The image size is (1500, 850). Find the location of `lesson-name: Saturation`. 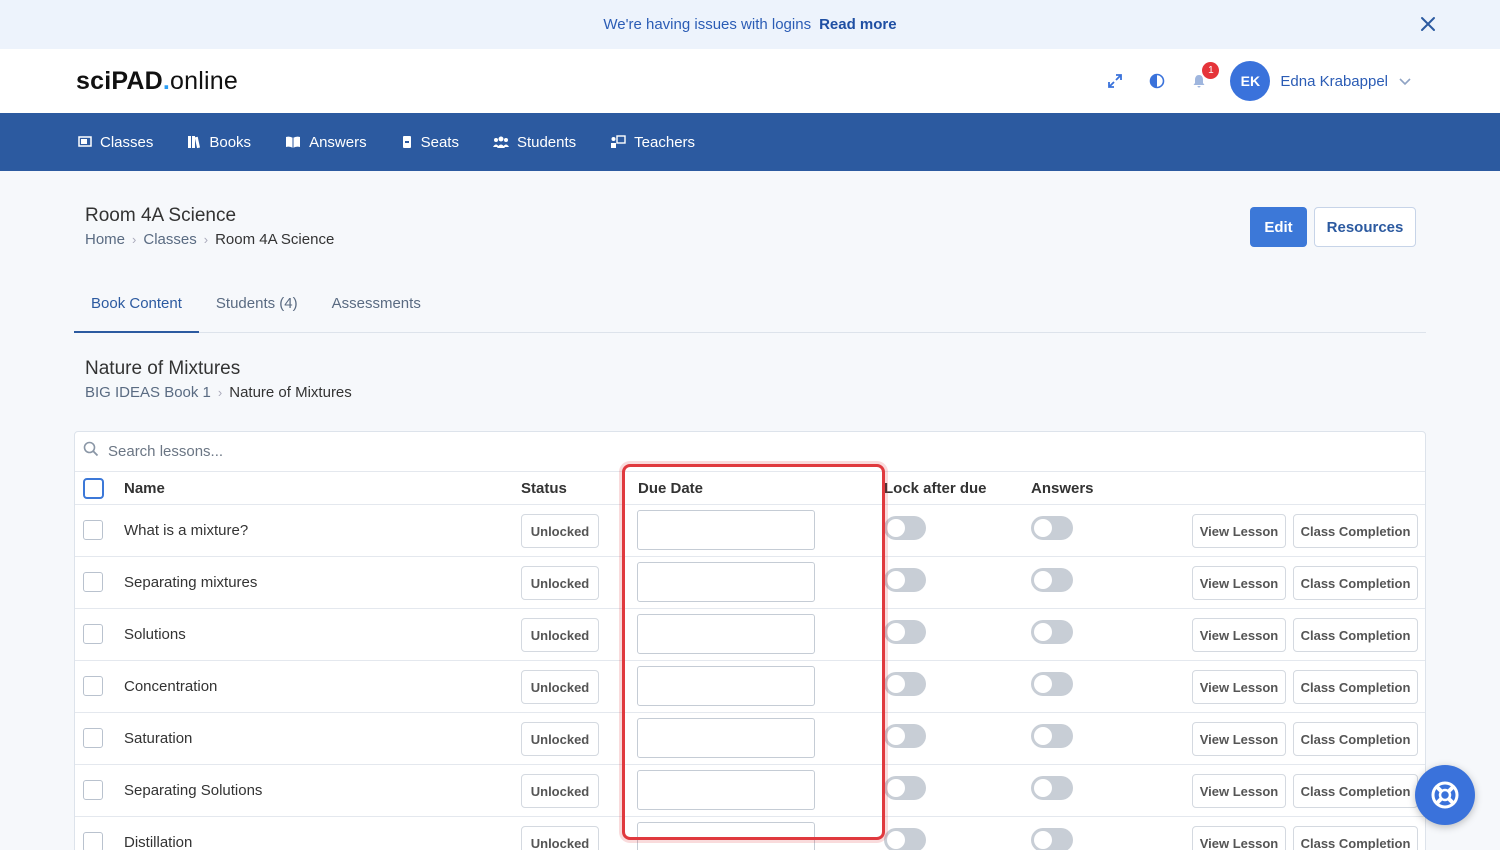

lesson-name: Saturation is located at coordinates (158, 738).